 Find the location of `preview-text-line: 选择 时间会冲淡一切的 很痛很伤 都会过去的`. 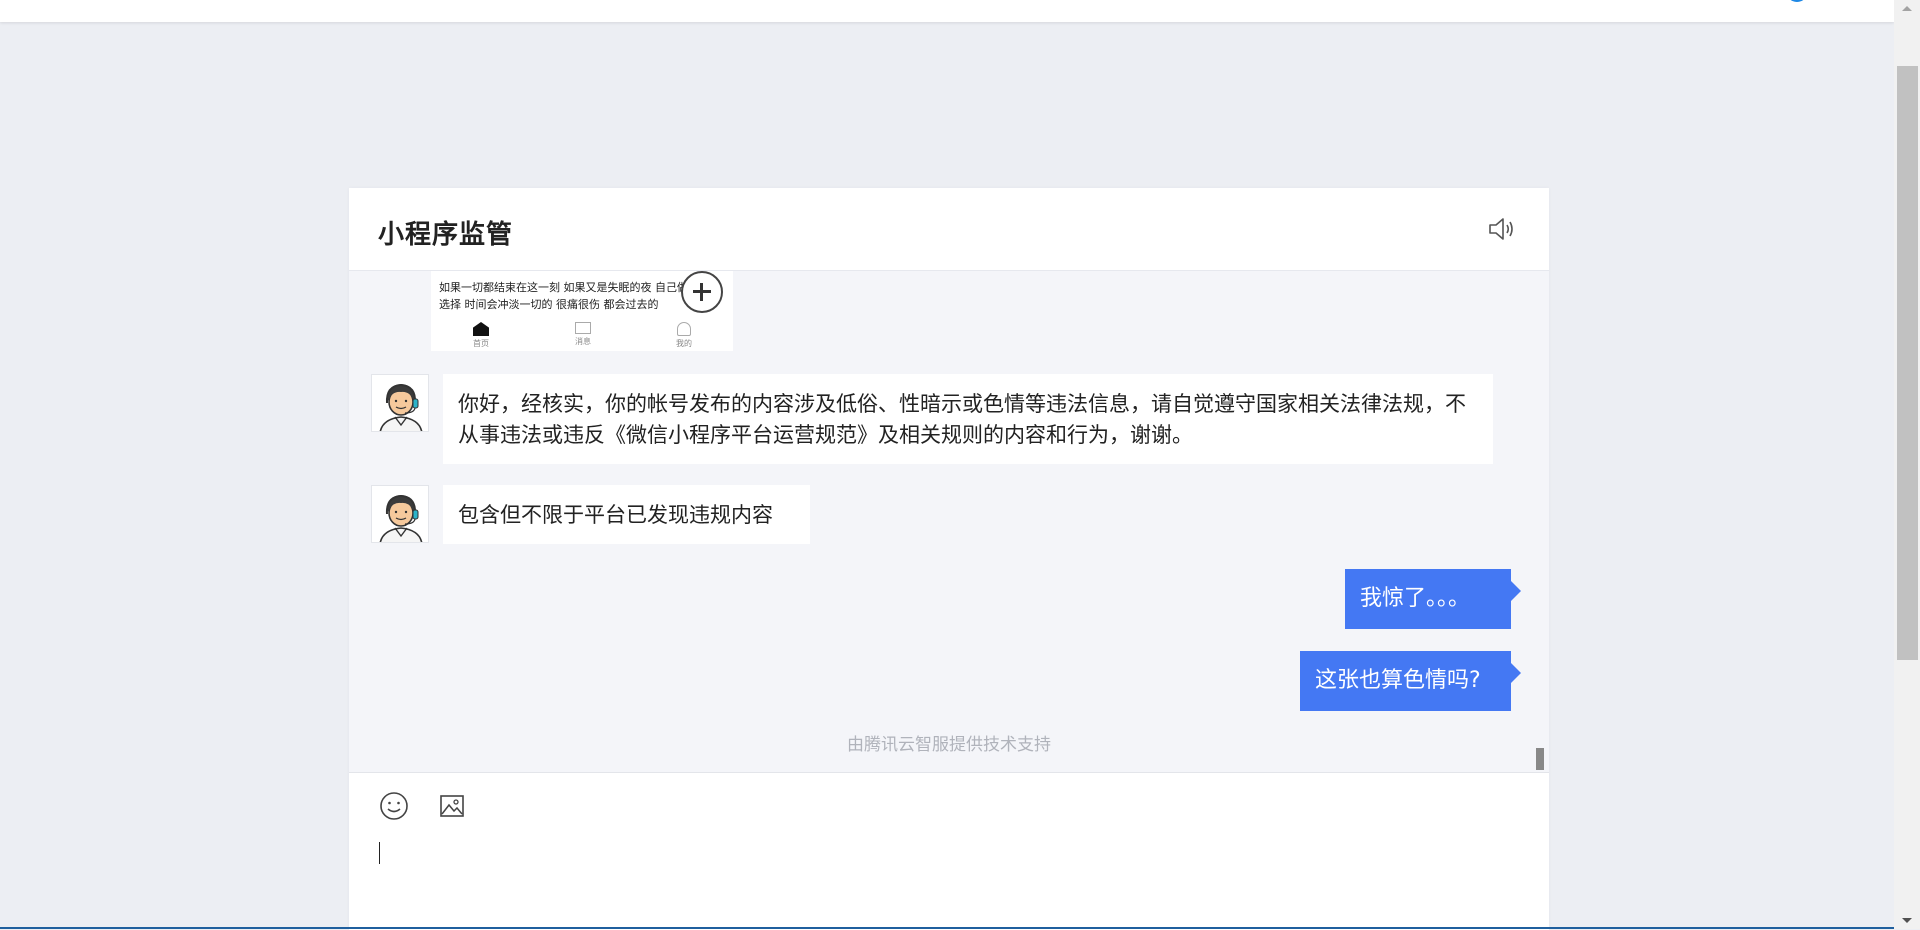

preview-text-line: 选择 时间会冲淡一切的 很痛很伤 都会过去的 is located at coordinates (549, 304).